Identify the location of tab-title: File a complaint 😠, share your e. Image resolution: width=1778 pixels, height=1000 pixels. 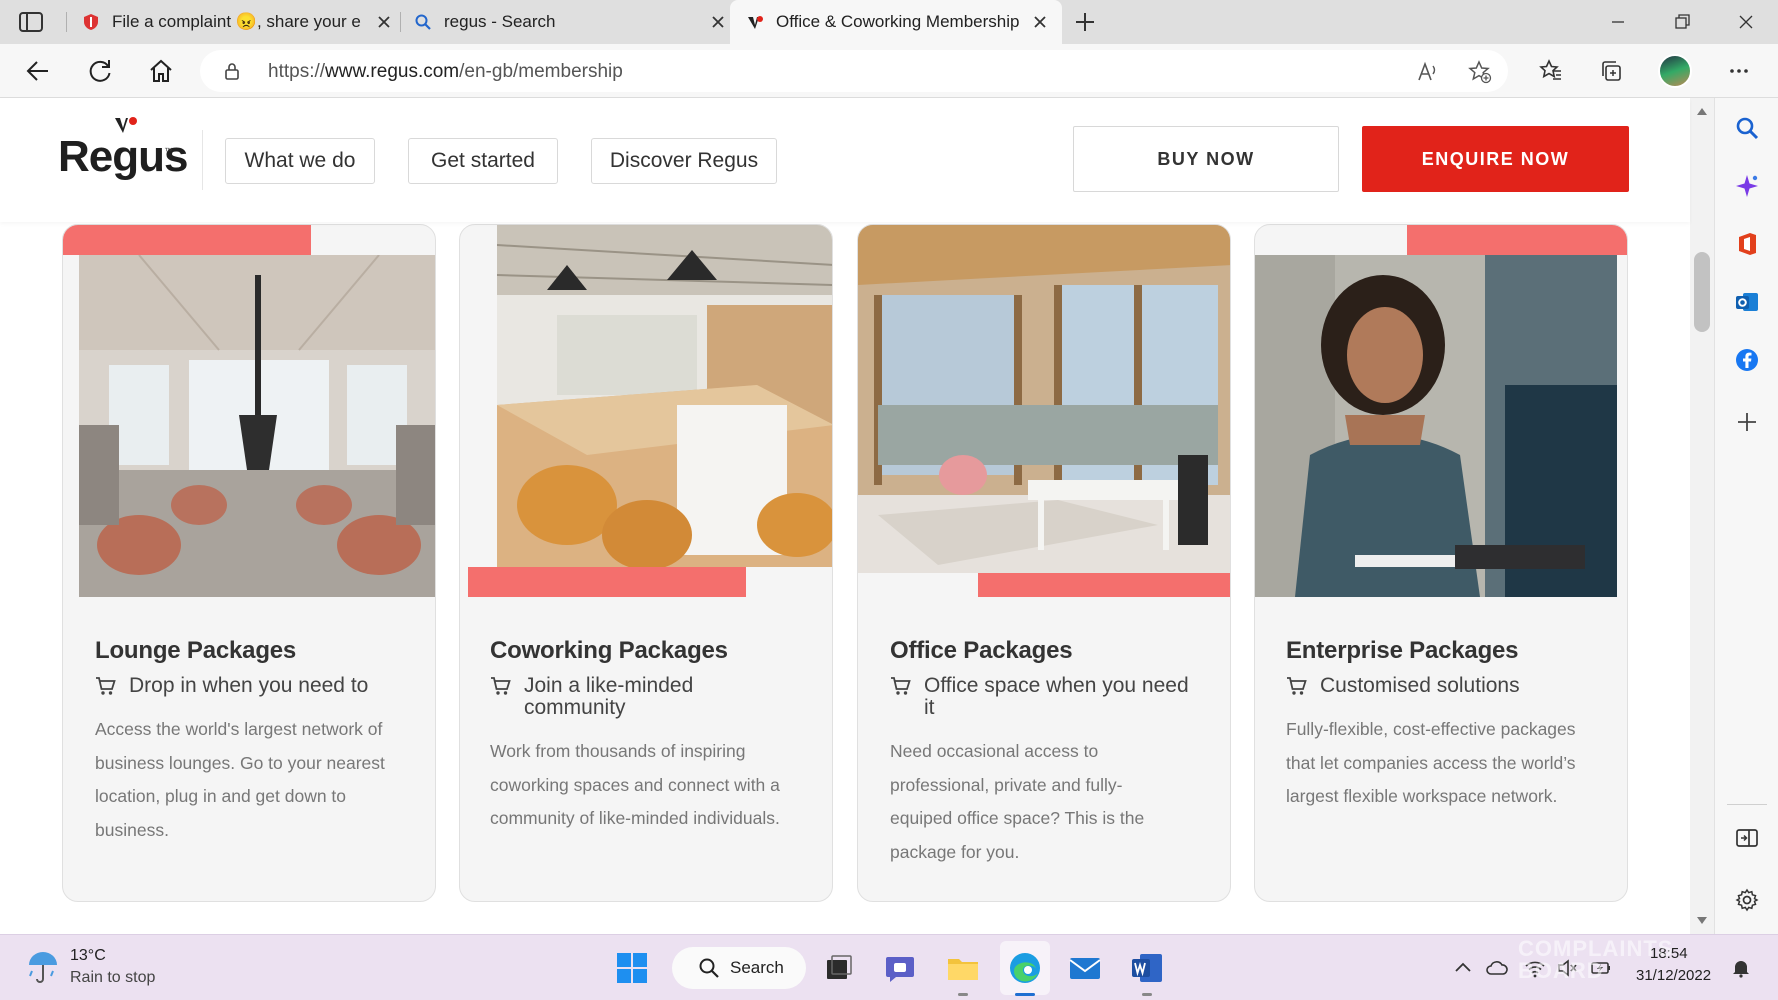
(236, 21).